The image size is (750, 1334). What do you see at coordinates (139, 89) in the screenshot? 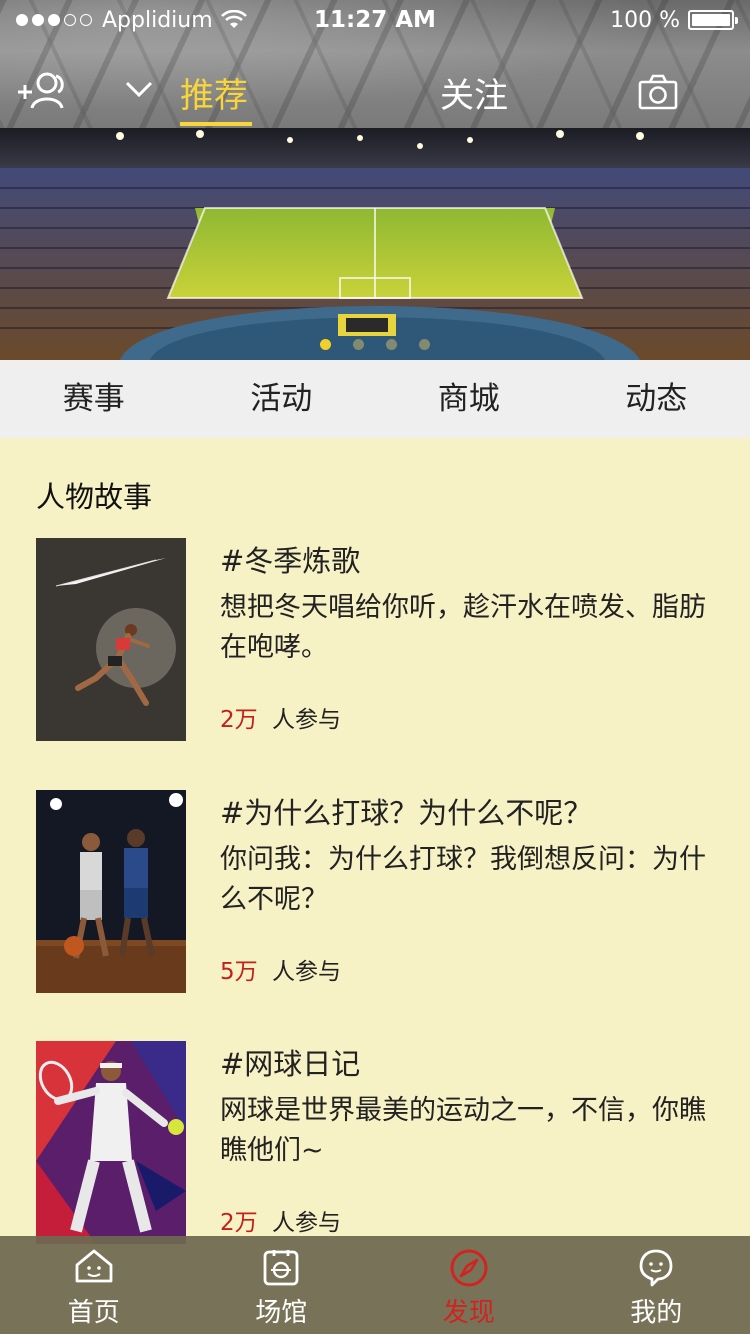
I see `chevron-down-icon` at bounding box center [139, 89].